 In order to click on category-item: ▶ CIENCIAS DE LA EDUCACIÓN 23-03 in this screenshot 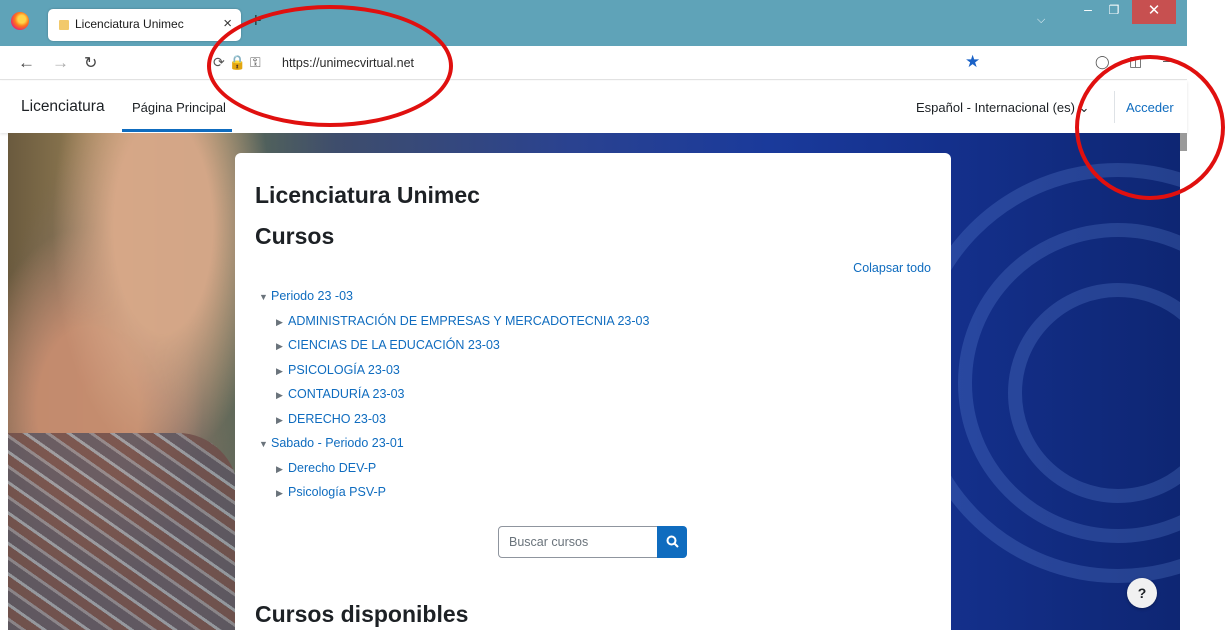, I will do `click(454, 346)`.